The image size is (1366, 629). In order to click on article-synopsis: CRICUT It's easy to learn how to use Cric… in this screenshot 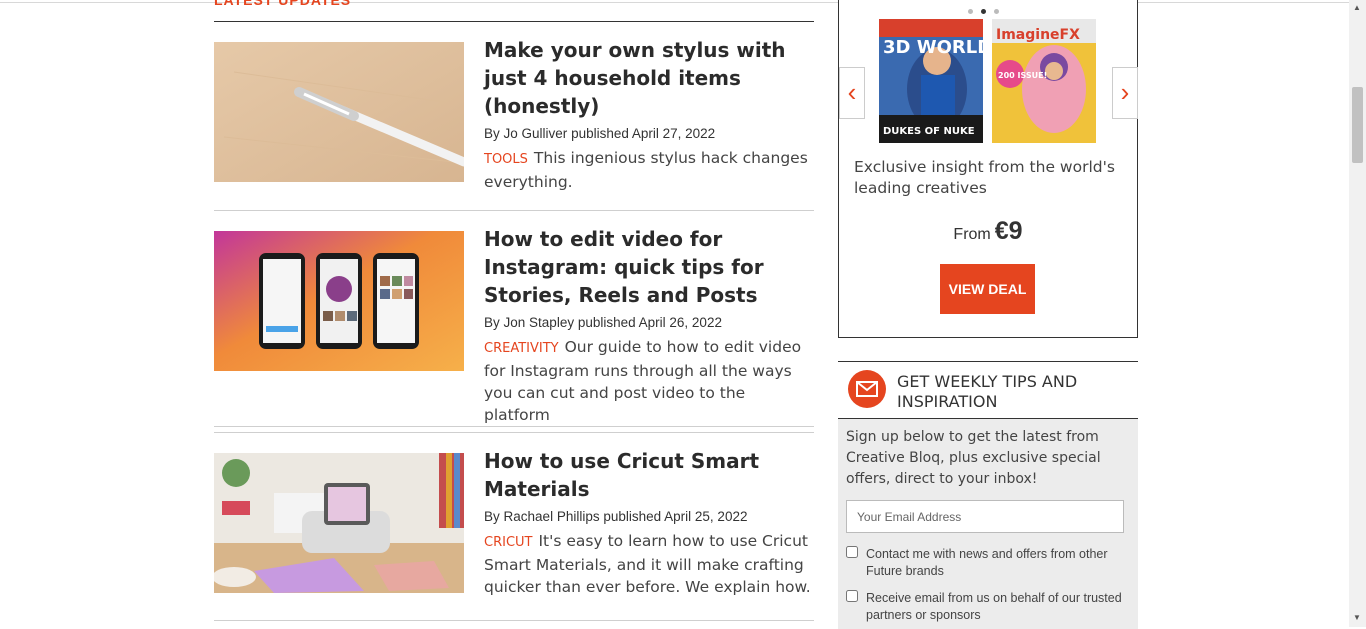, I will do `click(649, 564)`.